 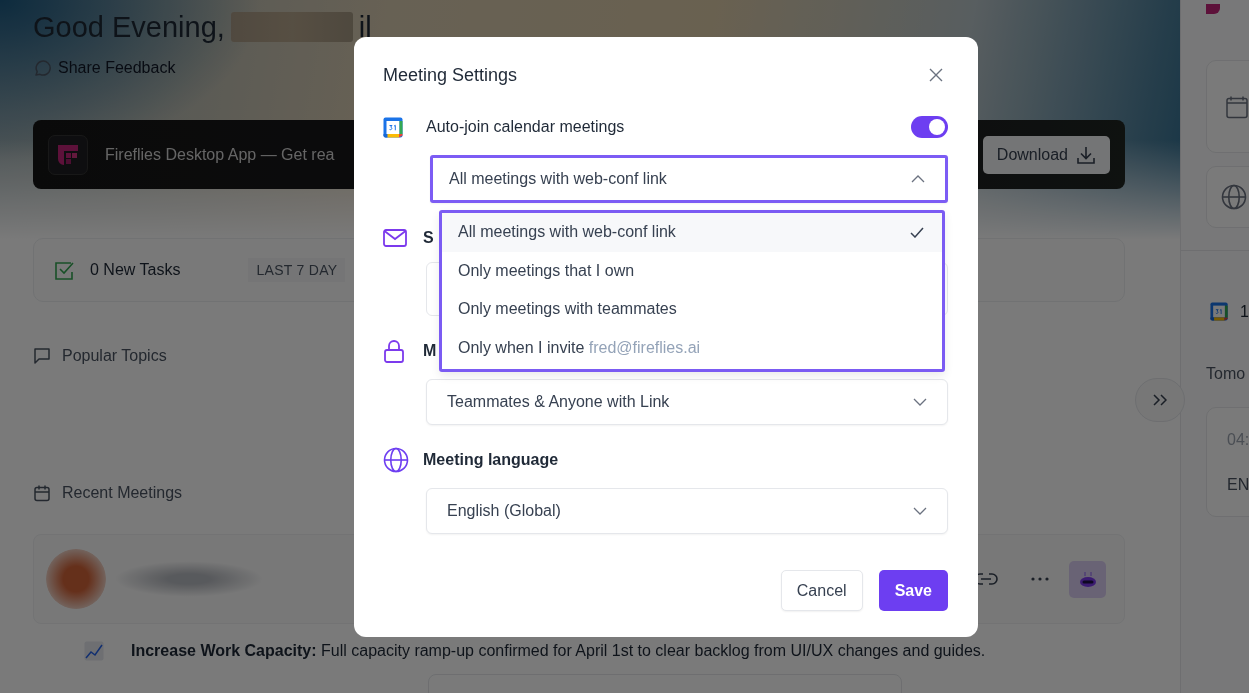 I want to click on setting-label: S, so click(x=428, y=238).